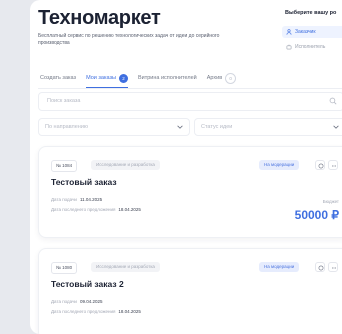  Describe the element at coordinates (231, 78) in the screenshot. I see `tab-count-badge: 0` at that location.